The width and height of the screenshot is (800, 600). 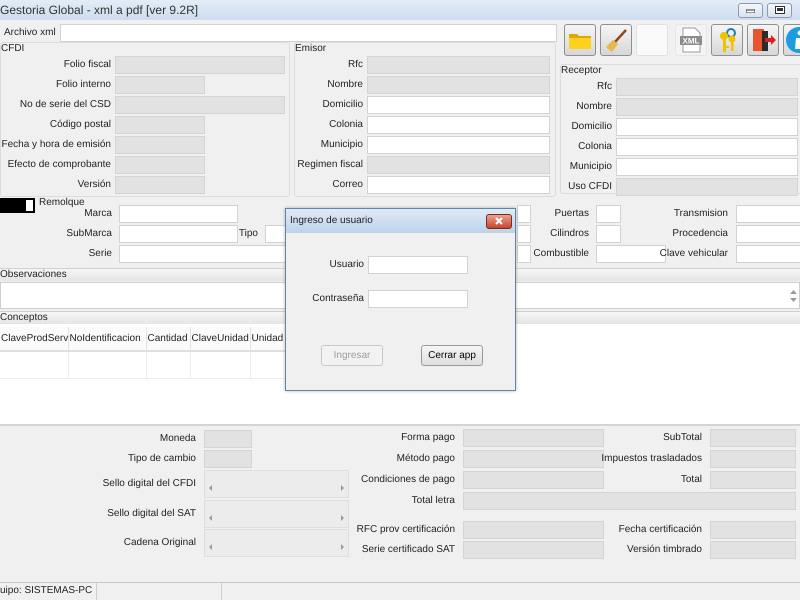 I want to click on field-label: Rfc, so click(x=355, y=65).